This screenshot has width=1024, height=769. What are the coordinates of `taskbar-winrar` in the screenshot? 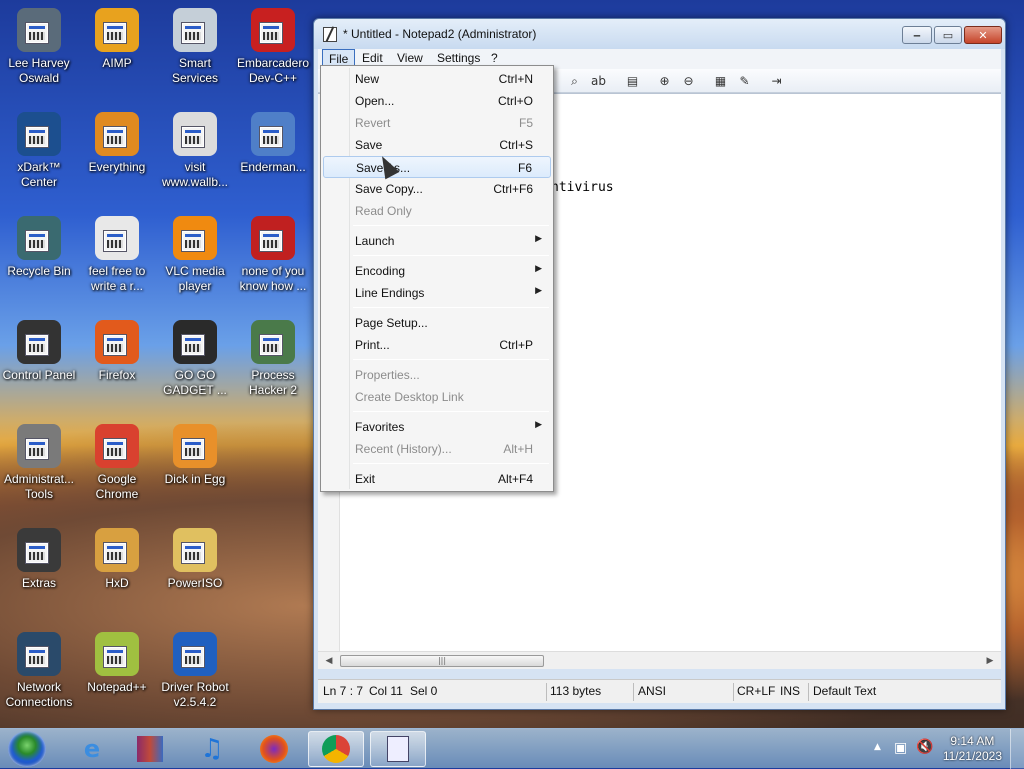 It's located at (150, 749).